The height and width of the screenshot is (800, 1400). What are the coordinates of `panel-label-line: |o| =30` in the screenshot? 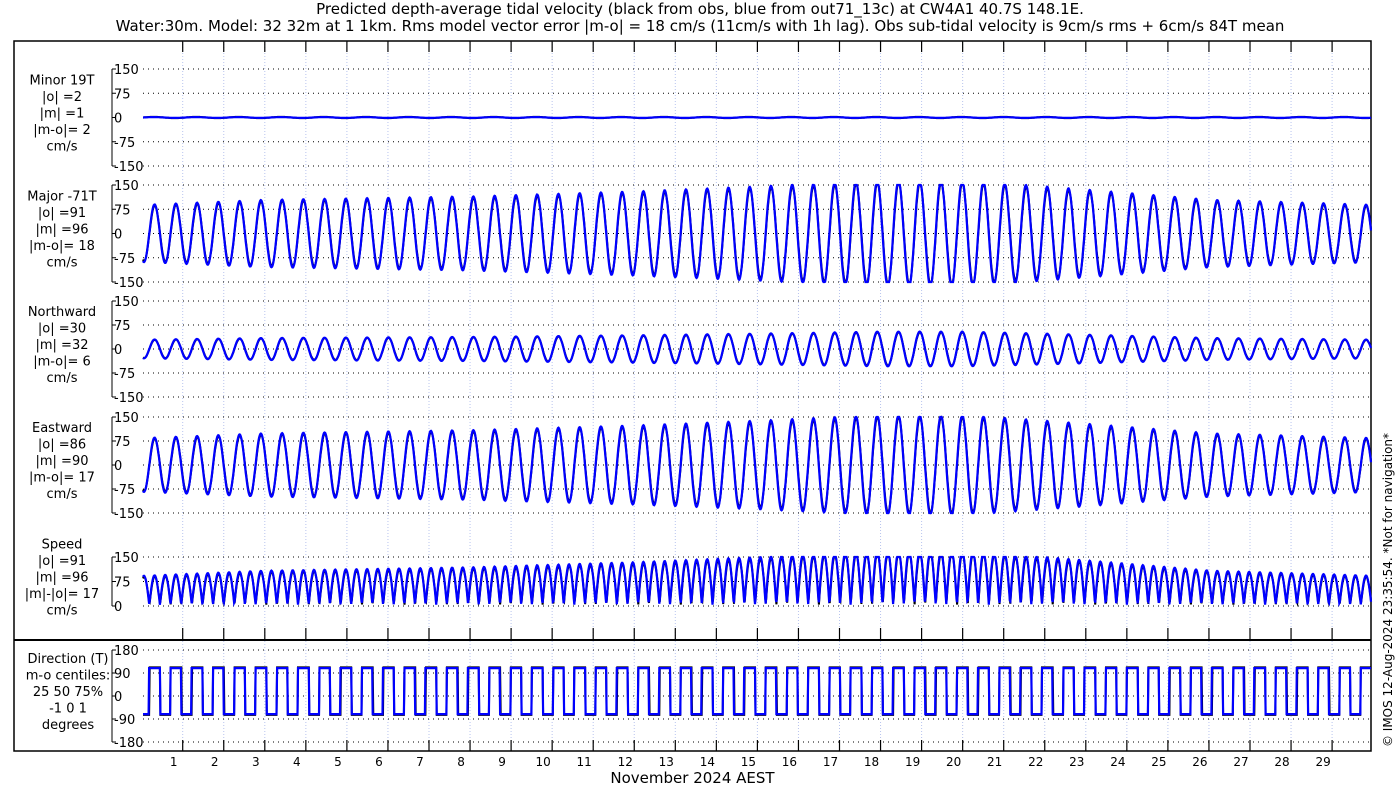 It's located at (62, 329).